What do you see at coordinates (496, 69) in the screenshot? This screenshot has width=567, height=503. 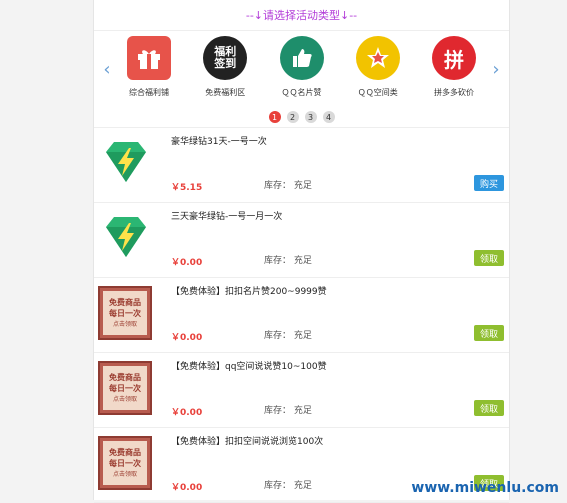 I see `carousel-next-arrow-icon: ›` at bounding box center [496, 69].